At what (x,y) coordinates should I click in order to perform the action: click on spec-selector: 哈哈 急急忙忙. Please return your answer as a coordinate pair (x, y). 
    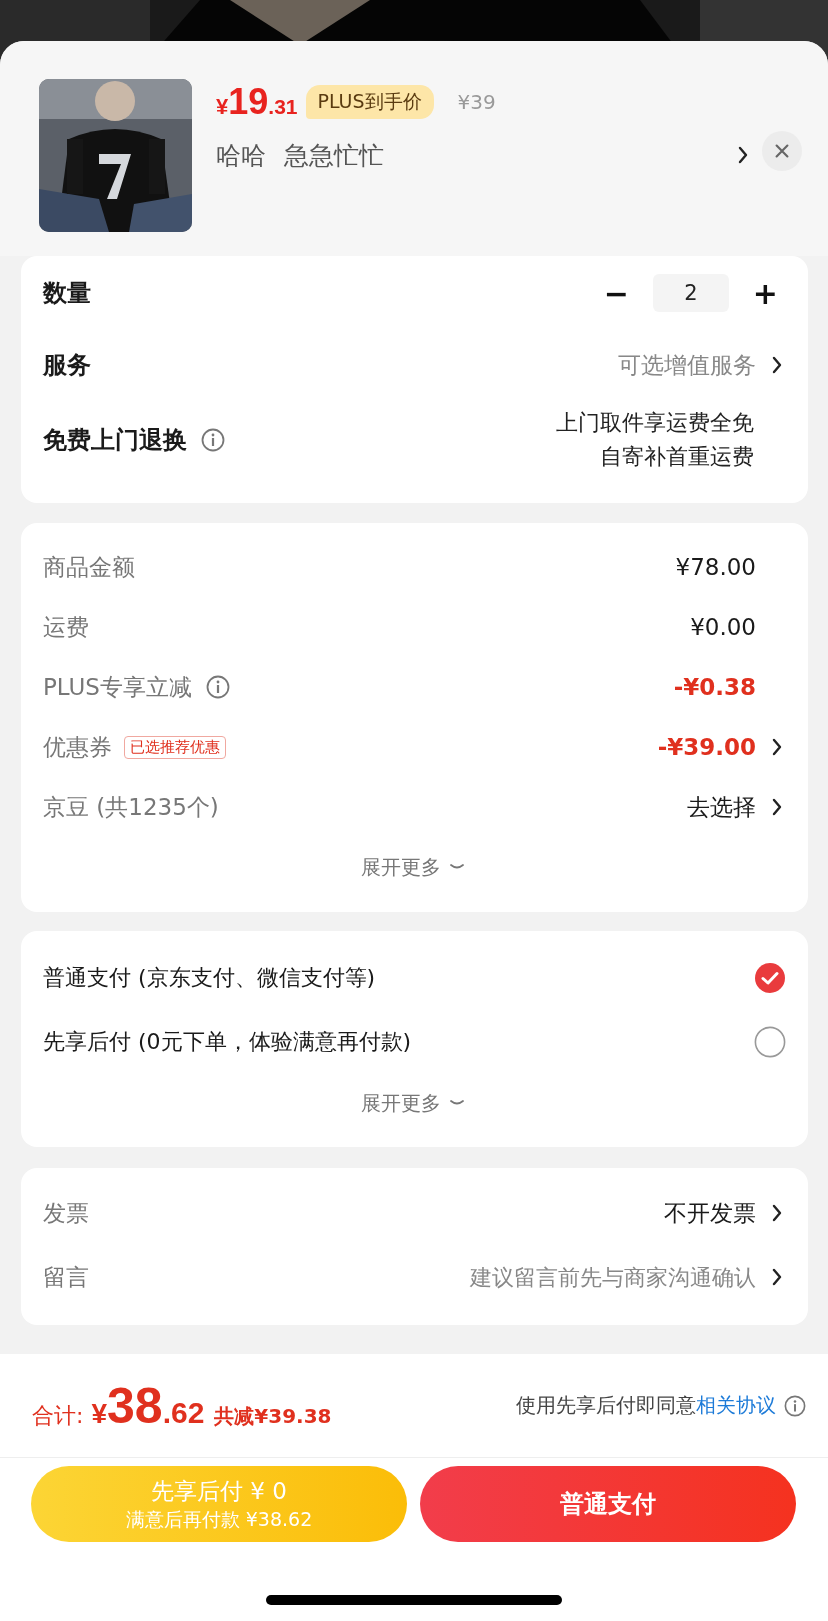
    Looking at the image, I should click on (489, 155).